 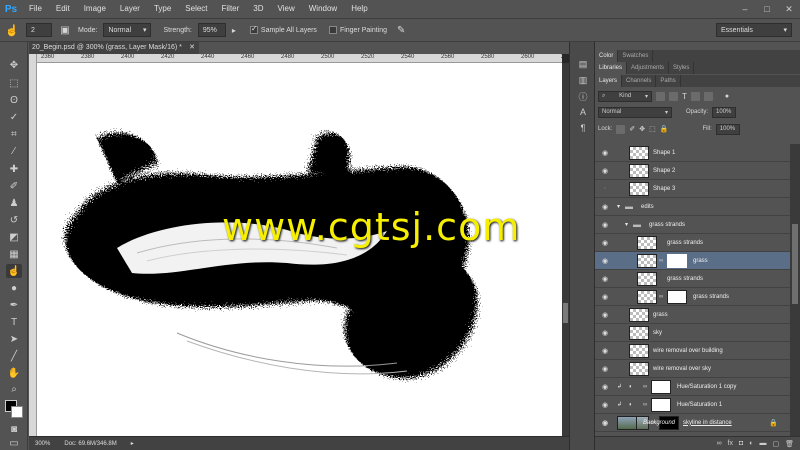 I want to click on status-arrow-icon: ▸, so click(x=132, y=443).